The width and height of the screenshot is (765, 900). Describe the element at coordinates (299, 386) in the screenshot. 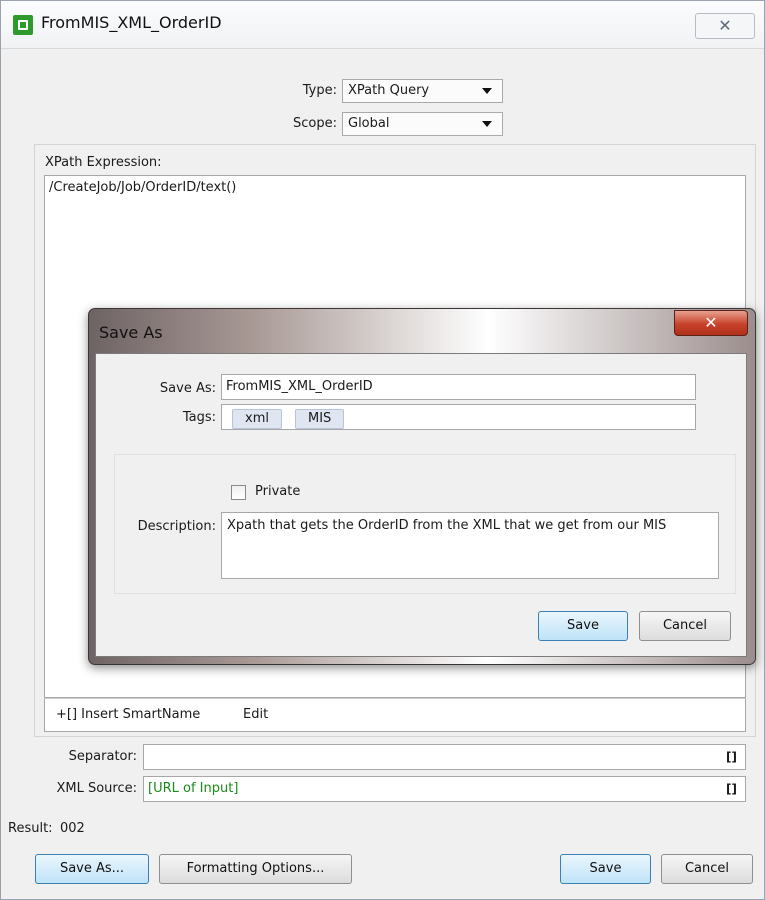

I see `dialog-save-as-value: FromMIS_XML_OrderID` at that location.